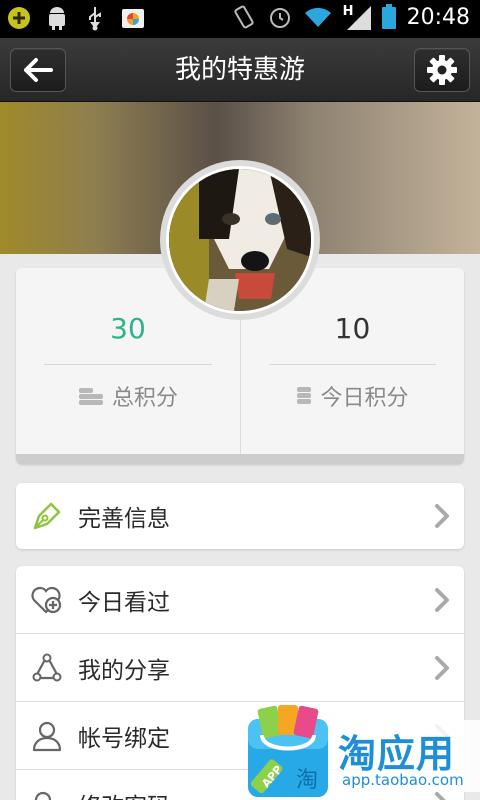  Describe the element at coordinates (90, 396) in the screenshot. I see `coins-icon` at that location.